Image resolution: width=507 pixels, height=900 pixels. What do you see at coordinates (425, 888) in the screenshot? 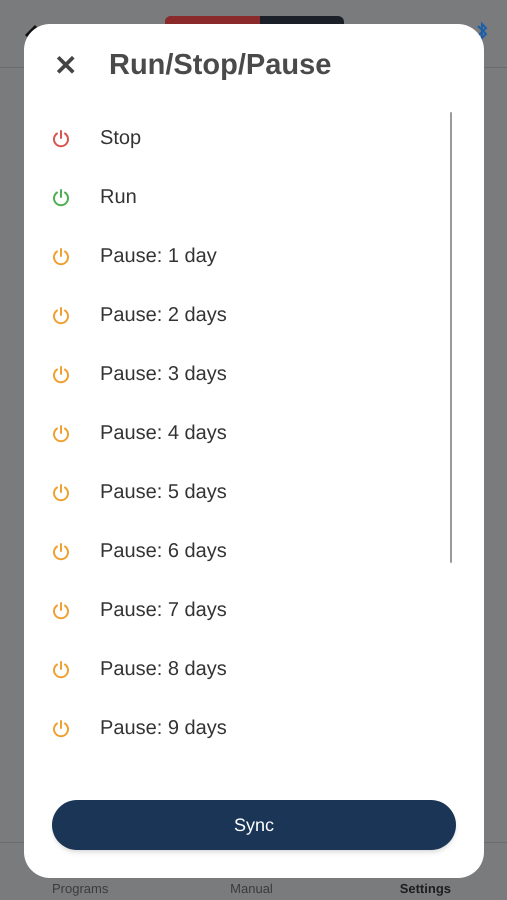
I see `tab: Settings` at bounding box center [425, 888].